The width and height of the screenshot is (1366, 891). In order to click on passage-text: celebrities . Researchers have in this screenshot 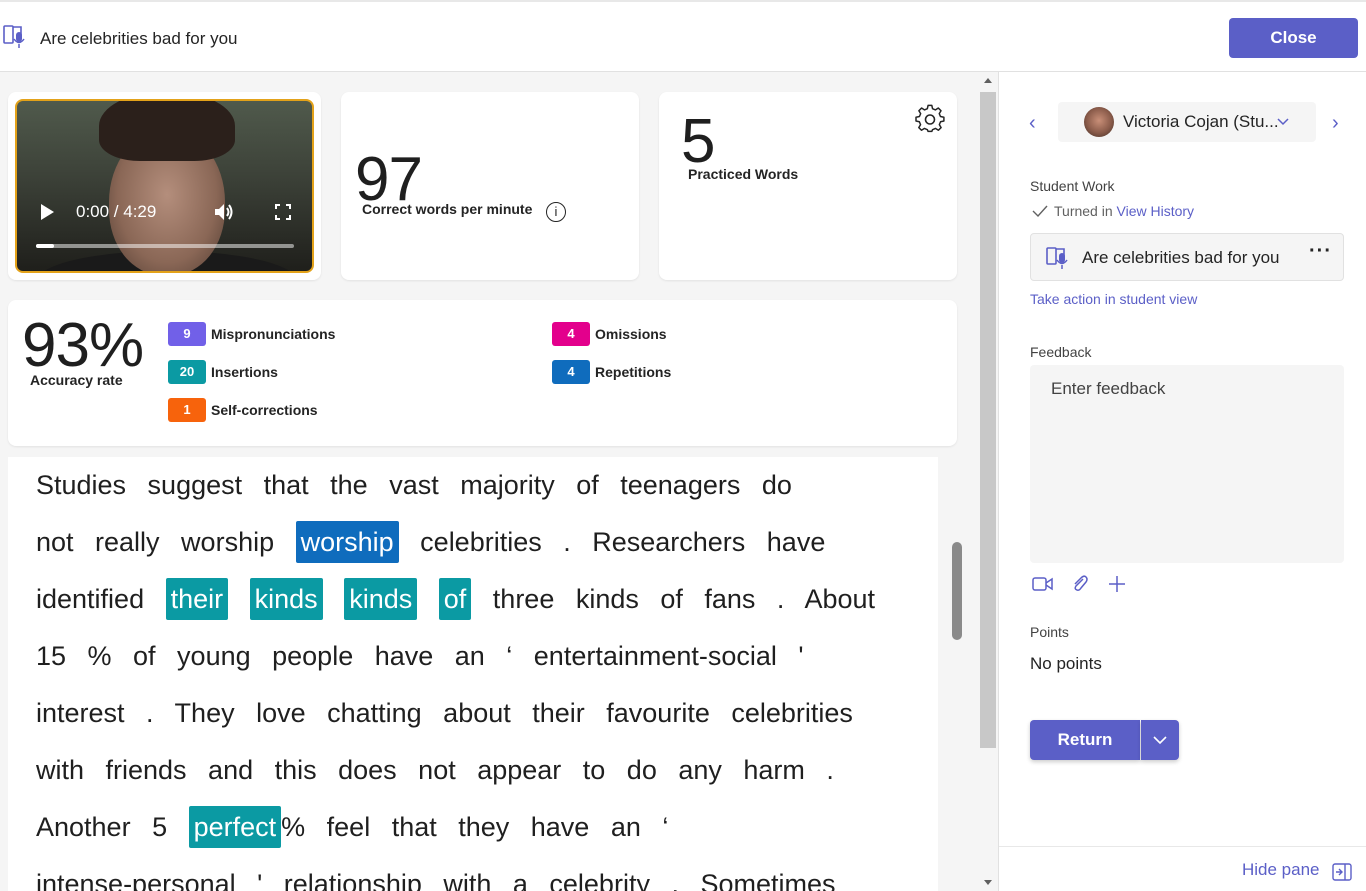, I will do `click(623, 542)`.